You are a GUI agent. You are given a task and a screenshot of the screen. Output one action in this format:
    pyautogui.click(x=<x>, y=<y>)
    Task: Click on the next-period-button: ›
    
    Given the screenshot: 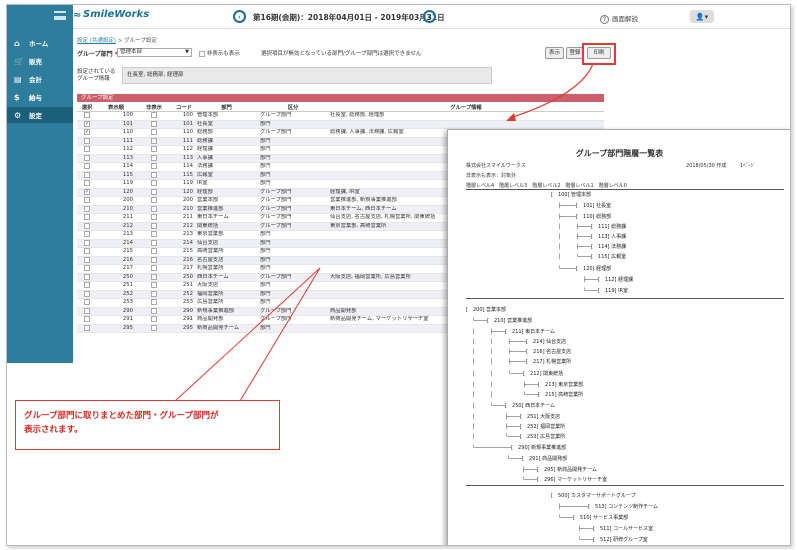 What is the action you would take?
    pyautogui.click(x=429, y=16)
    